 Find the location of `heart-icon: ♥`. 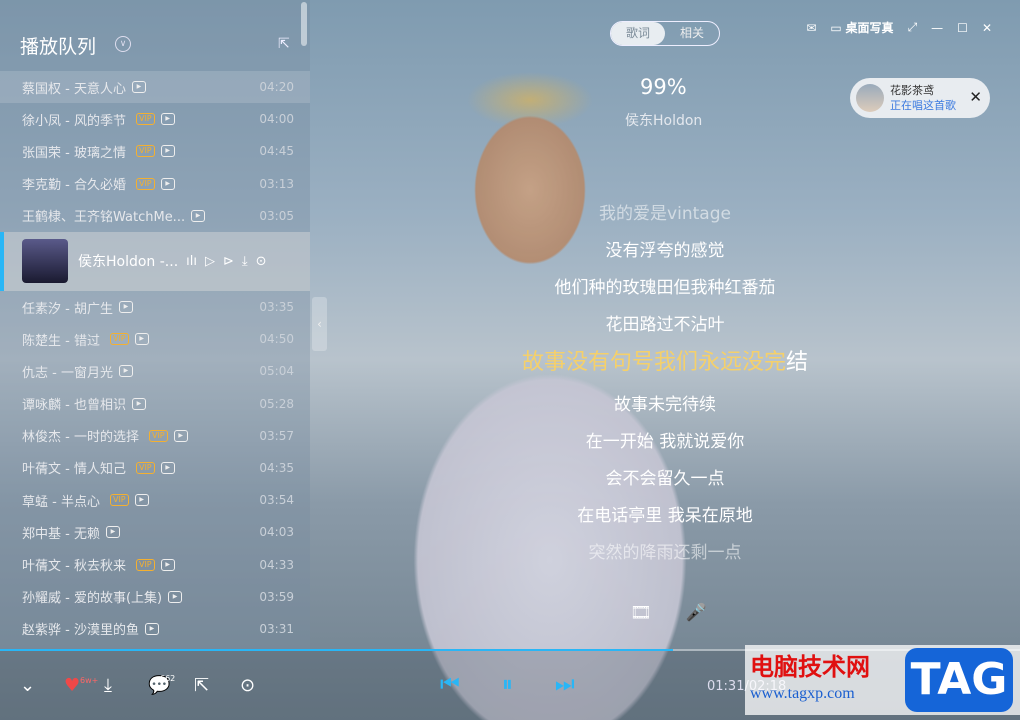

heart-icon: ♥ is located at coordinates (72, 685).